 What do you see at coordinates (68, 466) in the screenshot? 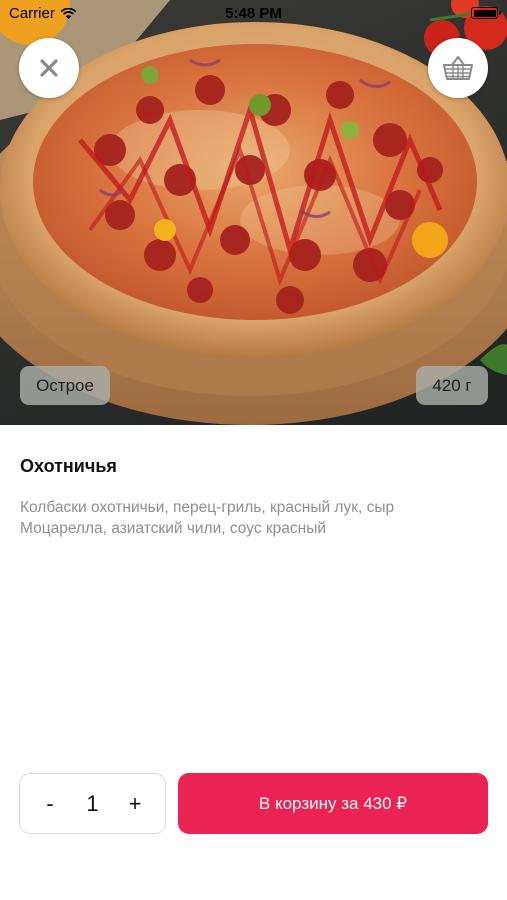
I see `product-title: Охотничья` at bounding box center [68, 466].